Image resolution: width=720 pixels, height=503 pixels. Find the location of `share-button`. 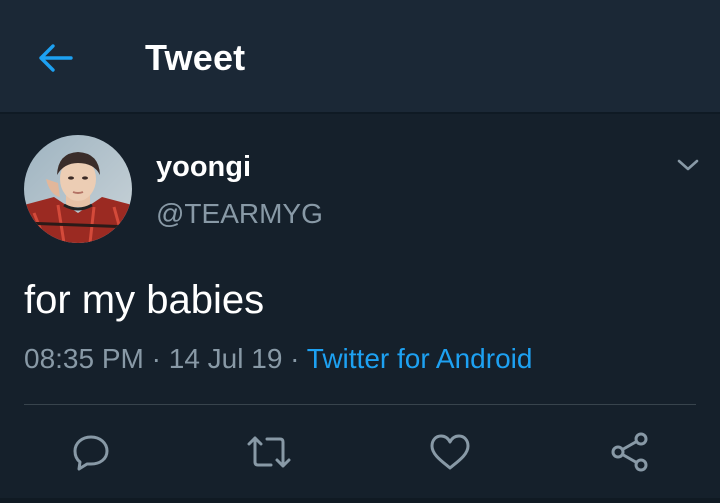

share-button is located at coordinates (630, 452).